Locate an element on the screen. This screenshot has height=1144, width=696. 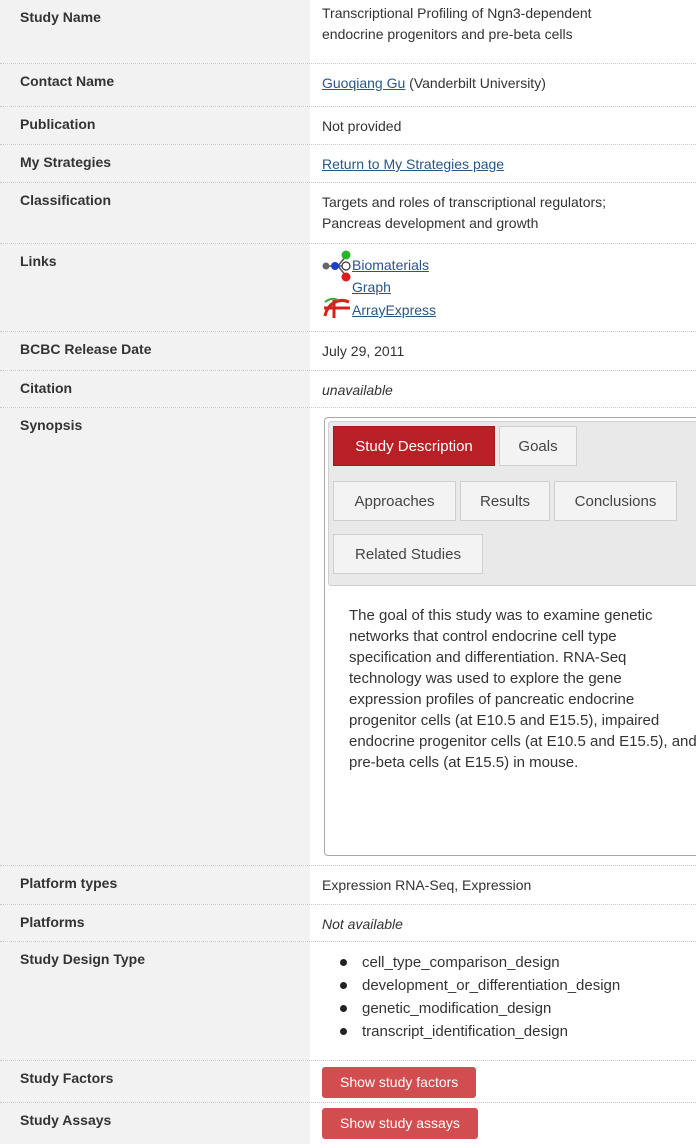
contact-name-label: Contact Name is located at coordinates (155, 85).